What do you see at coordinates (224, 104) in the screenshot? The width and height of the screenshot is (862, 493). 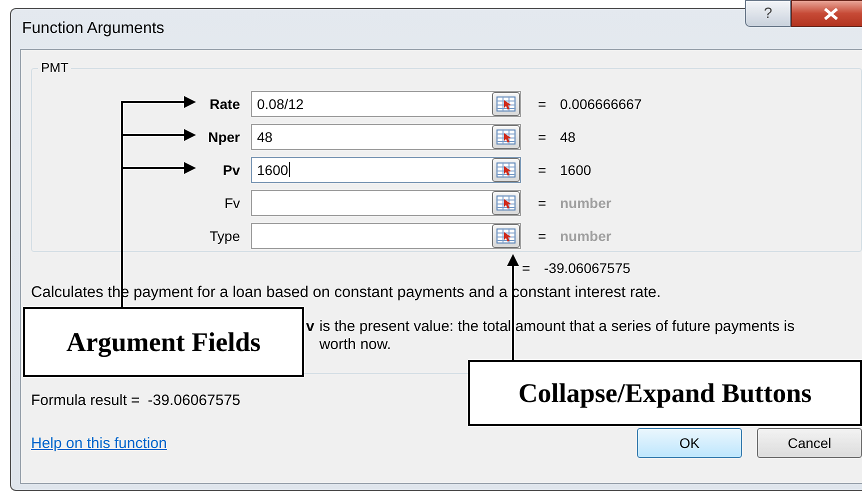 I see `argument-label: Rate` at bounding box center [224, 104].